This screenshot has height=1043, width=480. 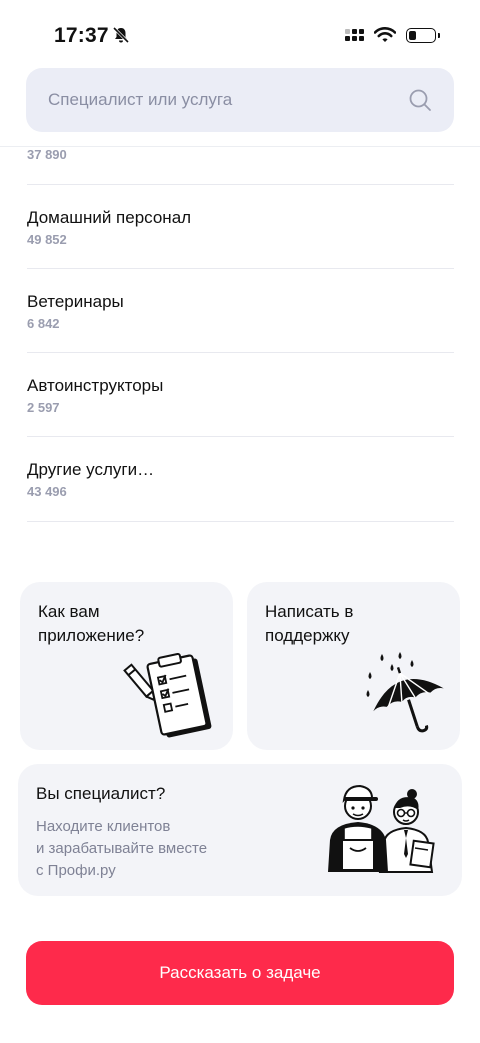 What do you see at coordinates (47, 239) in the screenshot?
I see `category-count: 49 852` at bounding box center [47, 239].